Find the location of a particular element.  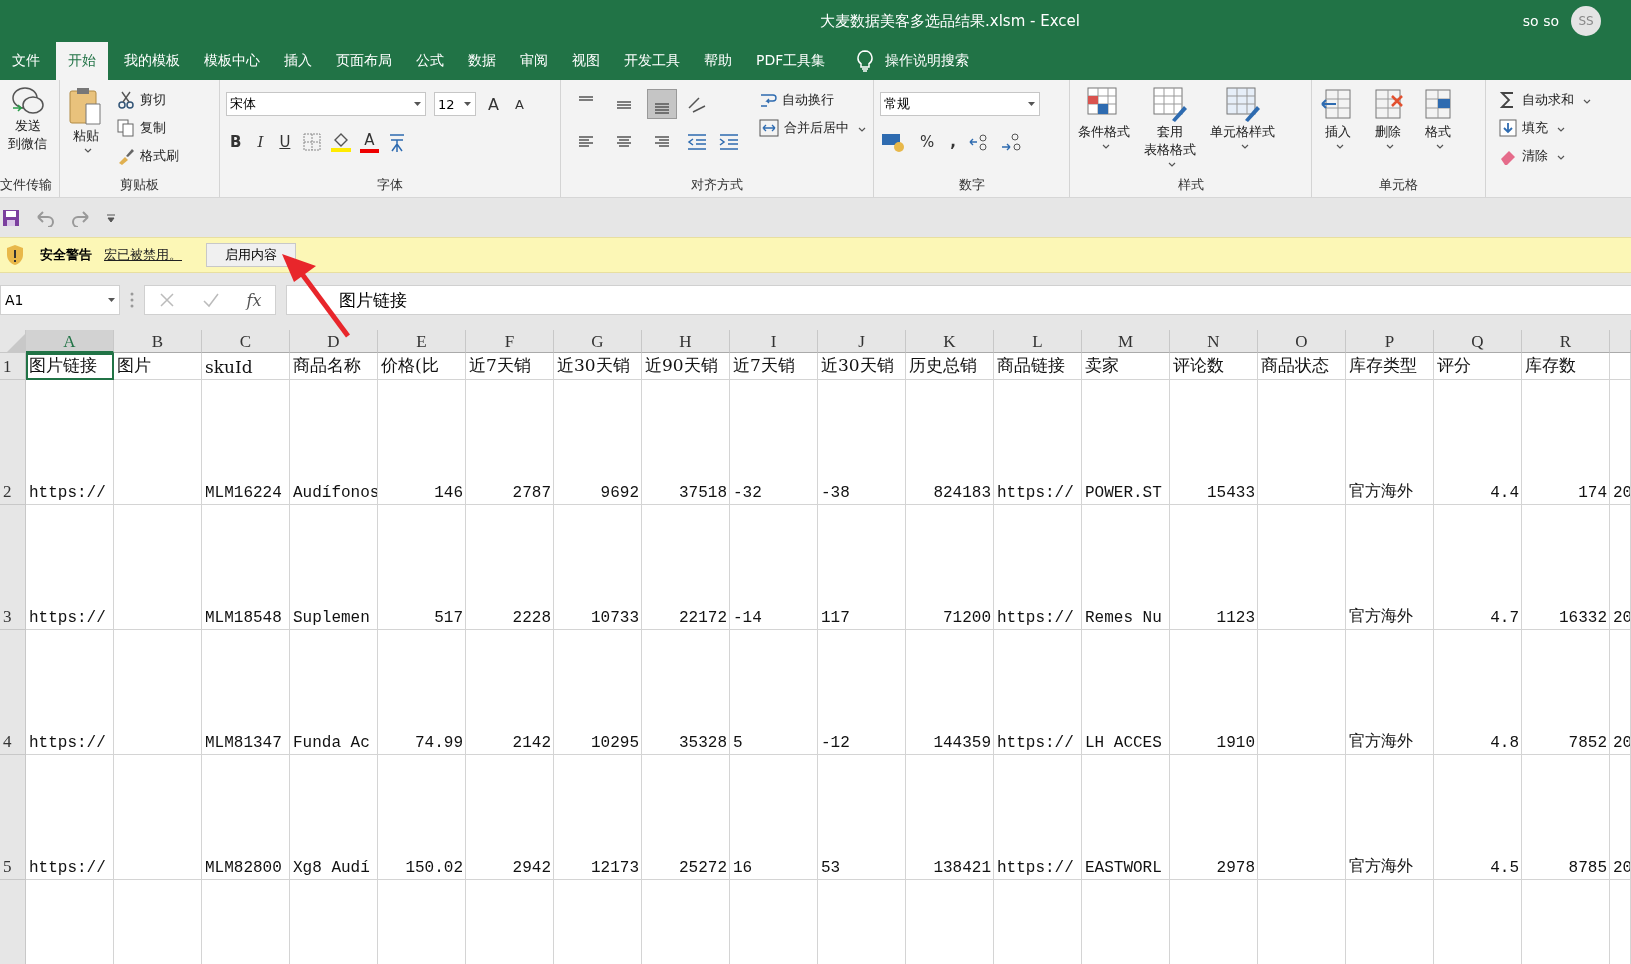

cell-command-button: 插入 is located at coordinates (1338, 131).